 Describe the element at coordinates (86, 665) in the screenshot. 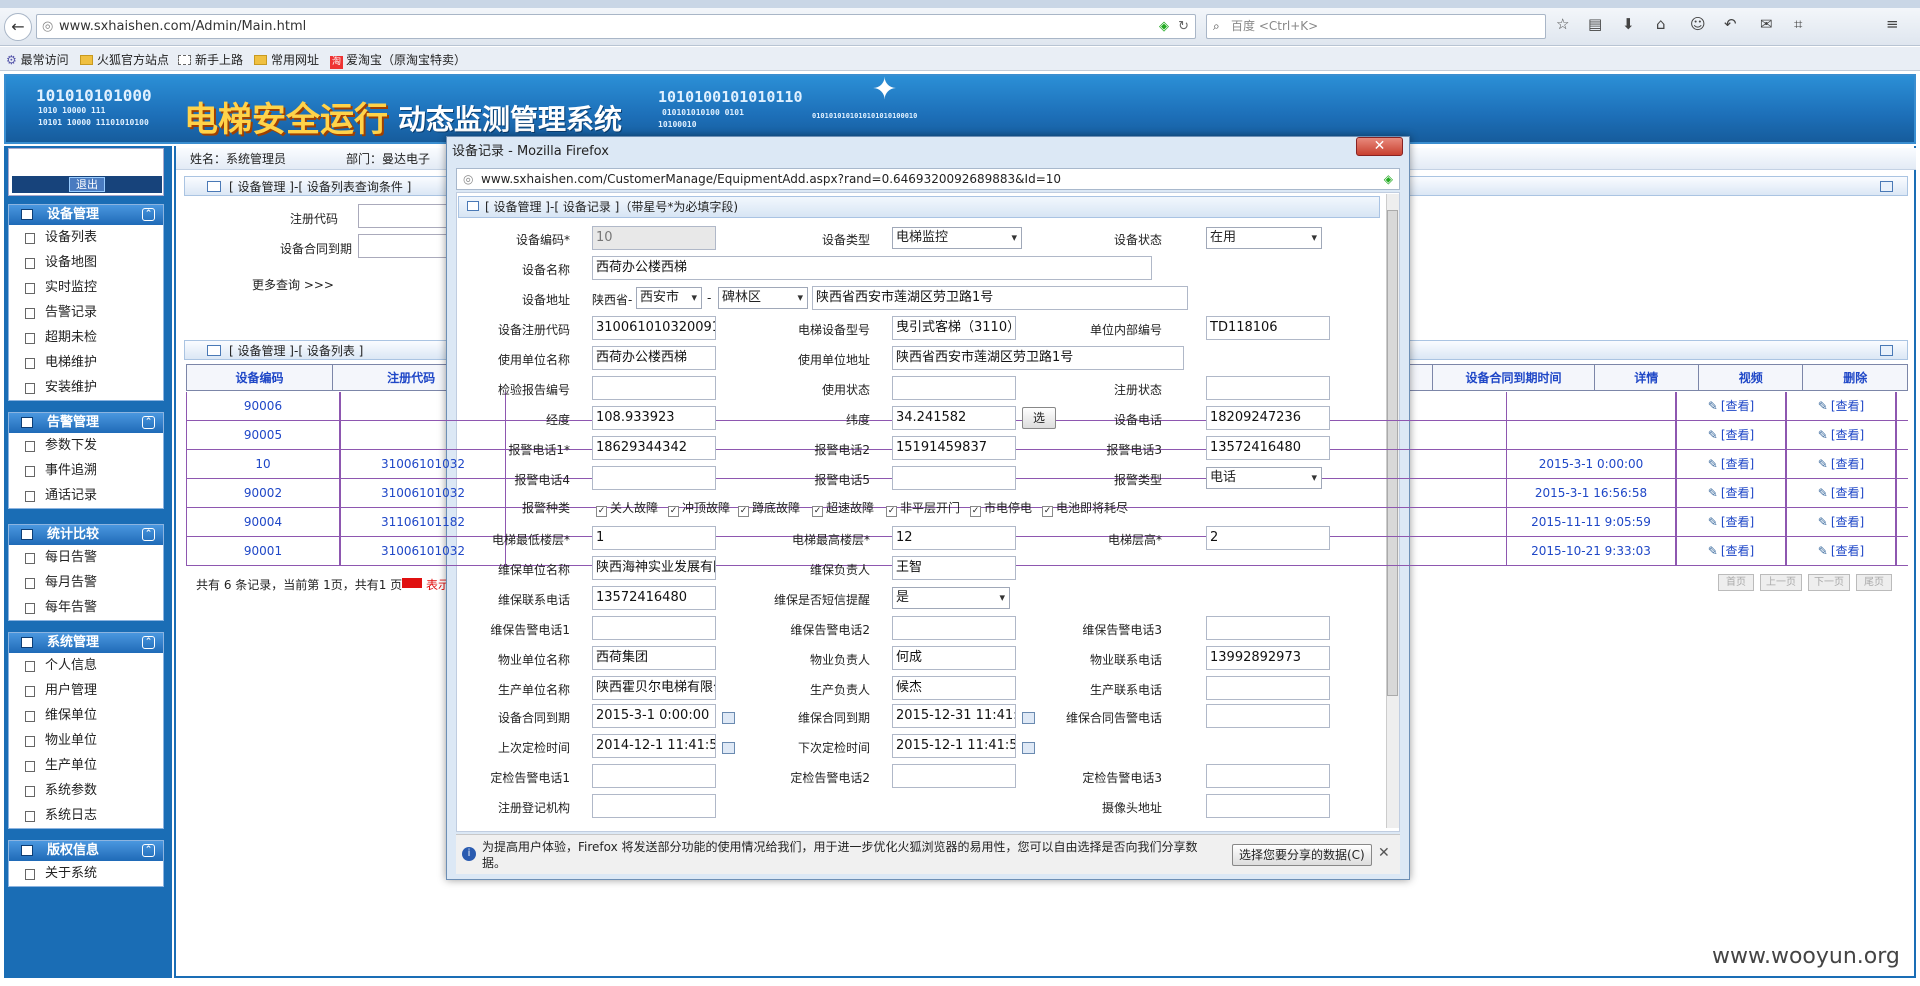

I see `sidebar-item: 个人信息` at that location.